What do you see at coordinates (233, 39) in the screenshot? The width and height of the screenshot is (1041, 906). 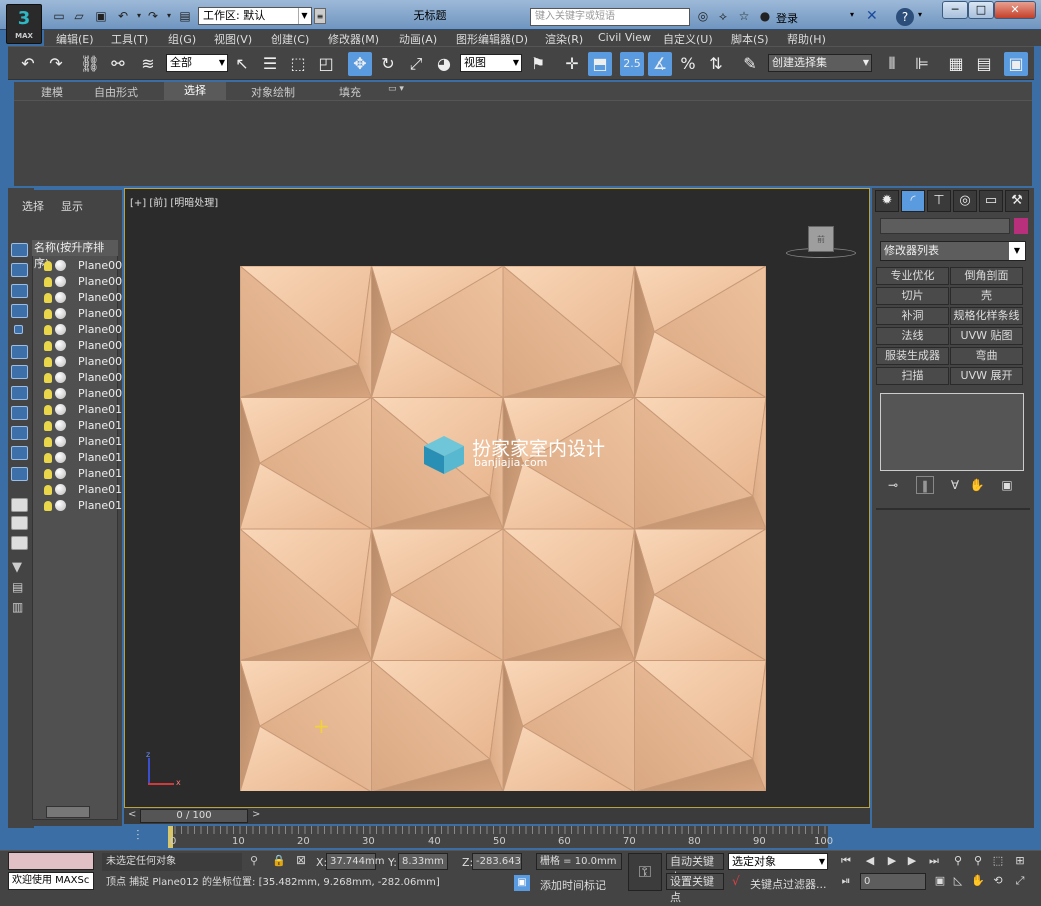 I see `menu-views: 视图(V)` at bounding box center [233, 39].